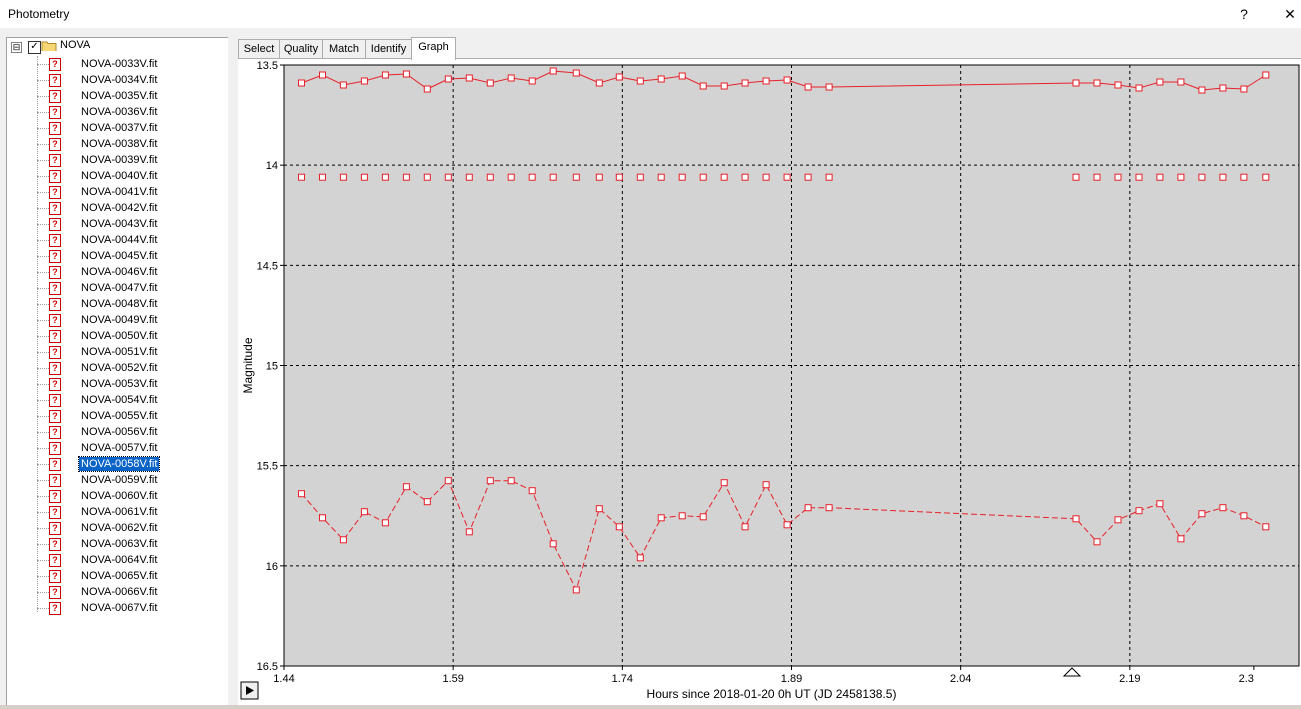 This screenshot has height=709, width=1301. I want to click on tree-item: ? NOVA-0059V.fit, so click(117, 480).